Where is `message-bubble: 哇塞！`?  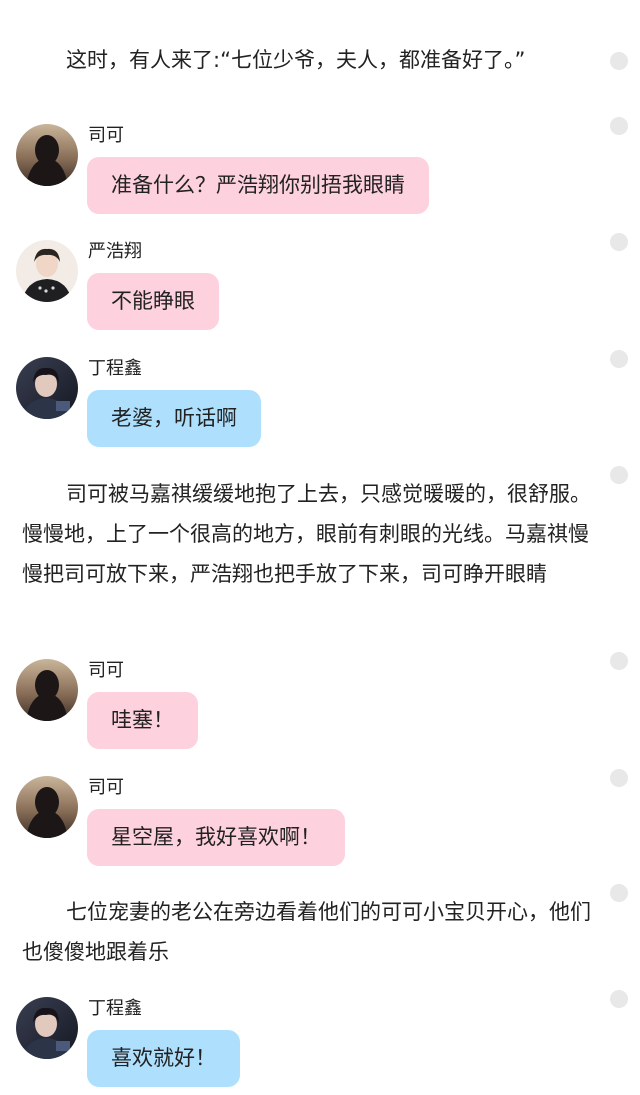 message-bubble: 哇塞！ is located at coordinates (142, 720).